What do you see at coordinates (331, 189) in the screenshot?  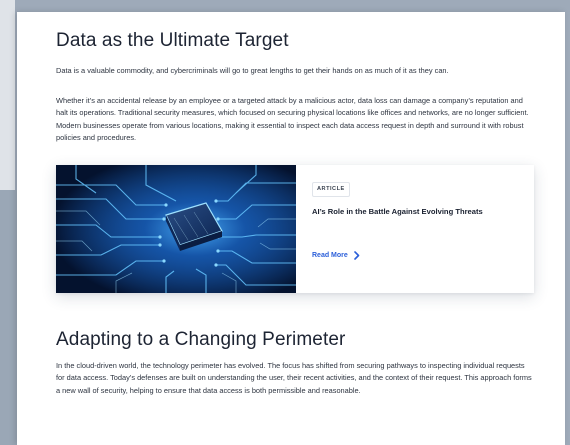 I see `article-badge: ARTICLE` at bounding box center [331, 189].